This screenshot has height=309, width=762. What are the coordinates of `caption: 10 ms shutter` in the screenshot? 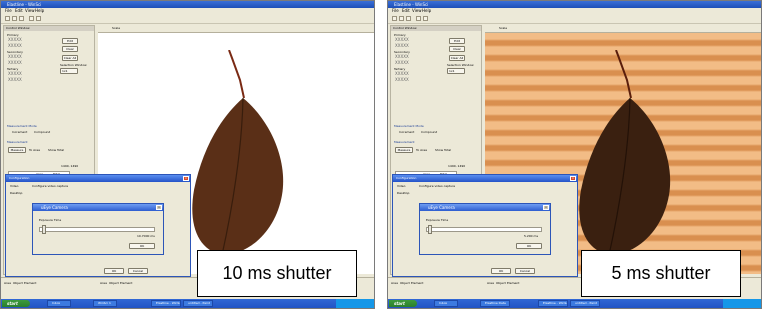 It's located at (277, 273).